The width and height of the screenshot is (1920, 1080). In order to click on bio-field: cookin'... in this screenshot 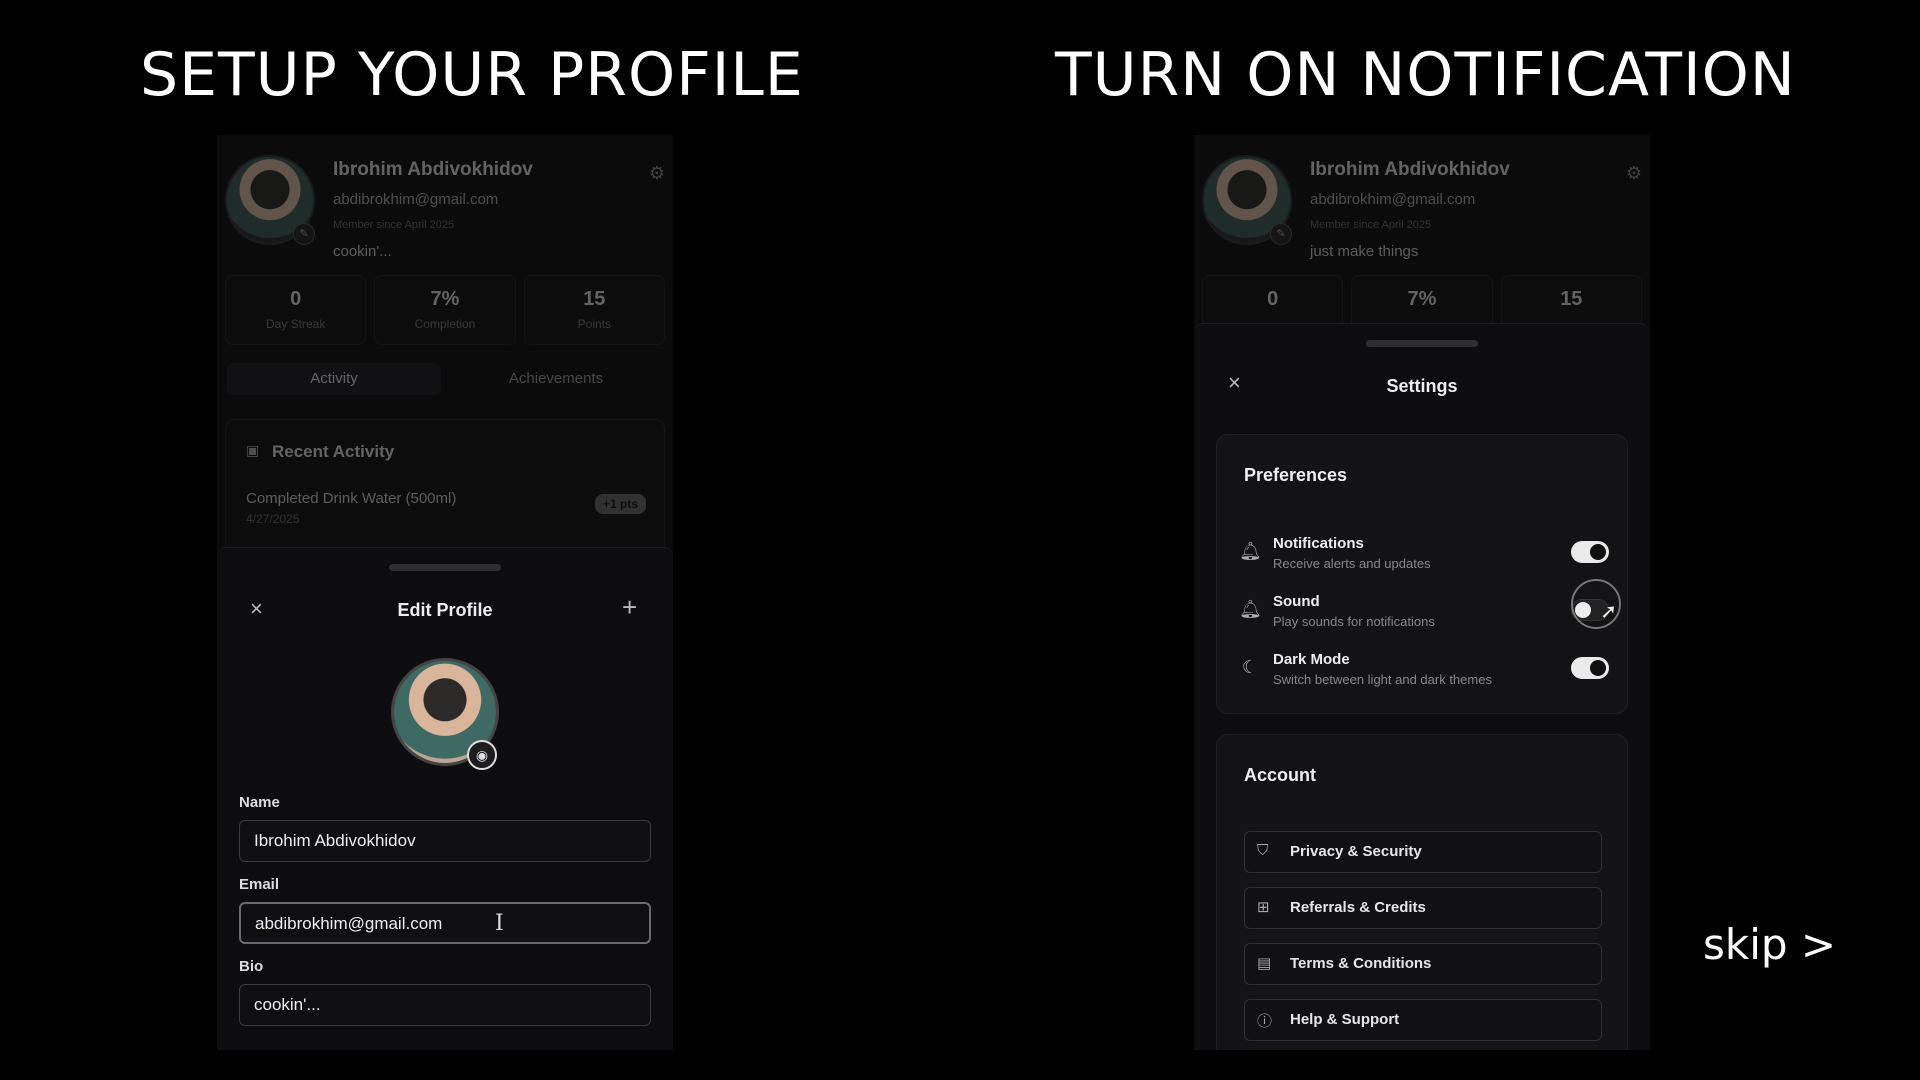, I will do `click(445, 1005)`.